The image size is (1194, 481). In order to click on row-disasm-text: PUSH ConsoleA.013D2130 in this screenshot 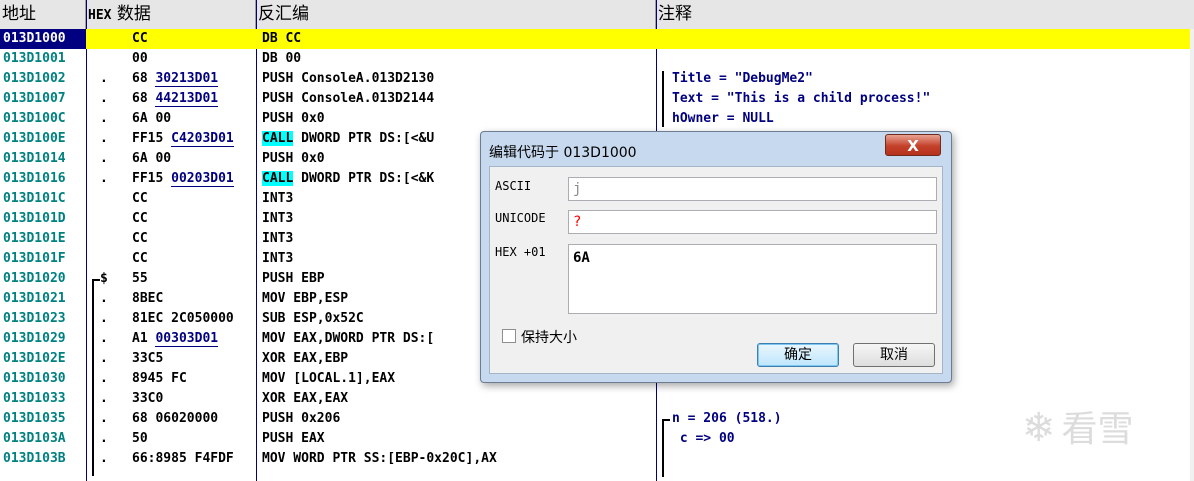, I will do `click(348, 78)`.